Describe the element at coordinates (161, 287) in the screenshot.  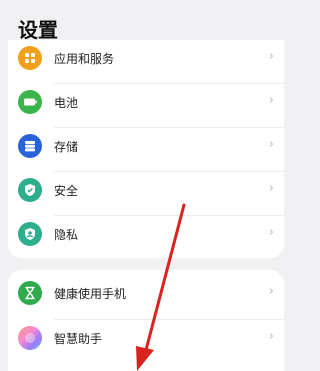
I see `annotation-arrow` at that location.